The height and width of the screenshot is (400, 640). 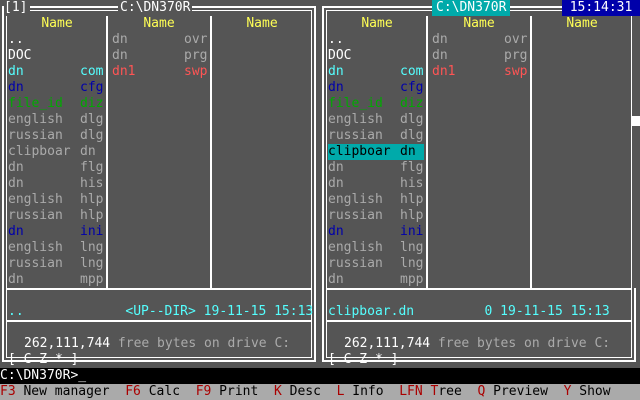 I want to click on left-panel-path: C:\DN370R, so click(x=155, y=8).